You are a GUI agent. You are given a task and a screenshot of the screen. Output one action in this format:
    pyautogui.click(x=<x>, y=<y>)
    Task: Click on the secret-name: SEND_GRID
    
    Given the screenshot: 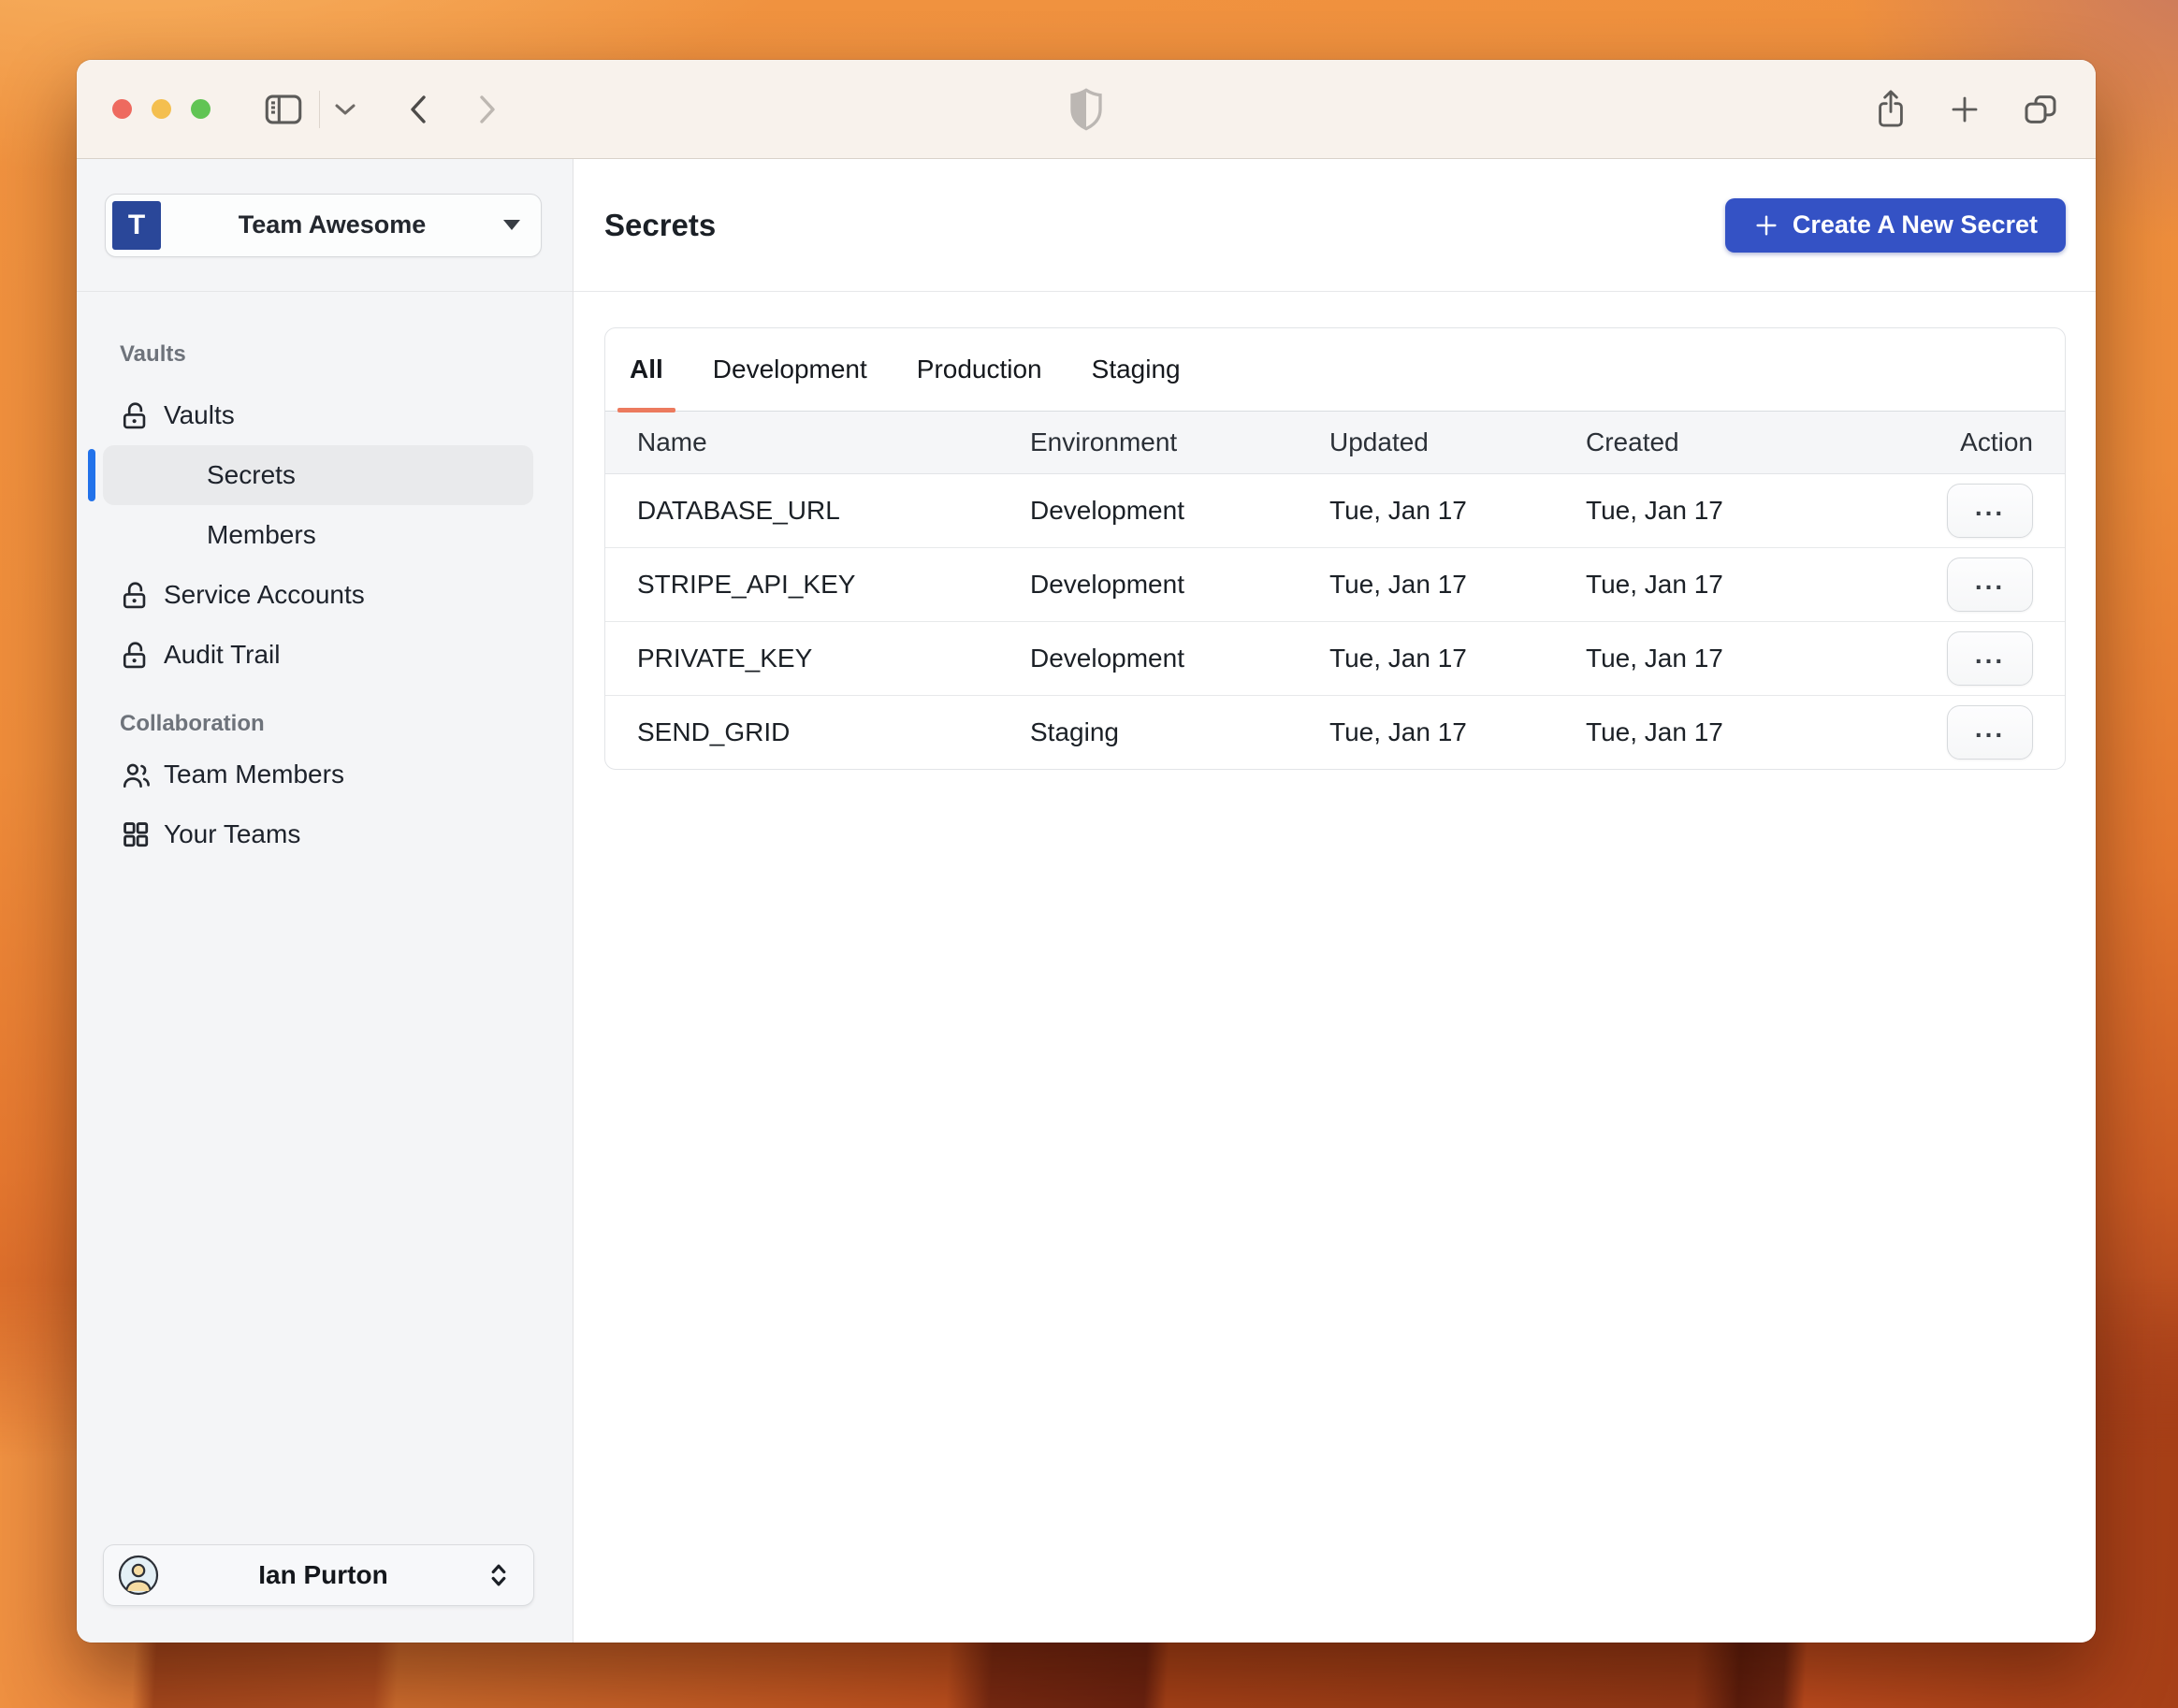 What is the action you would take?
    pyautogui.click(x=714, y=731)
    